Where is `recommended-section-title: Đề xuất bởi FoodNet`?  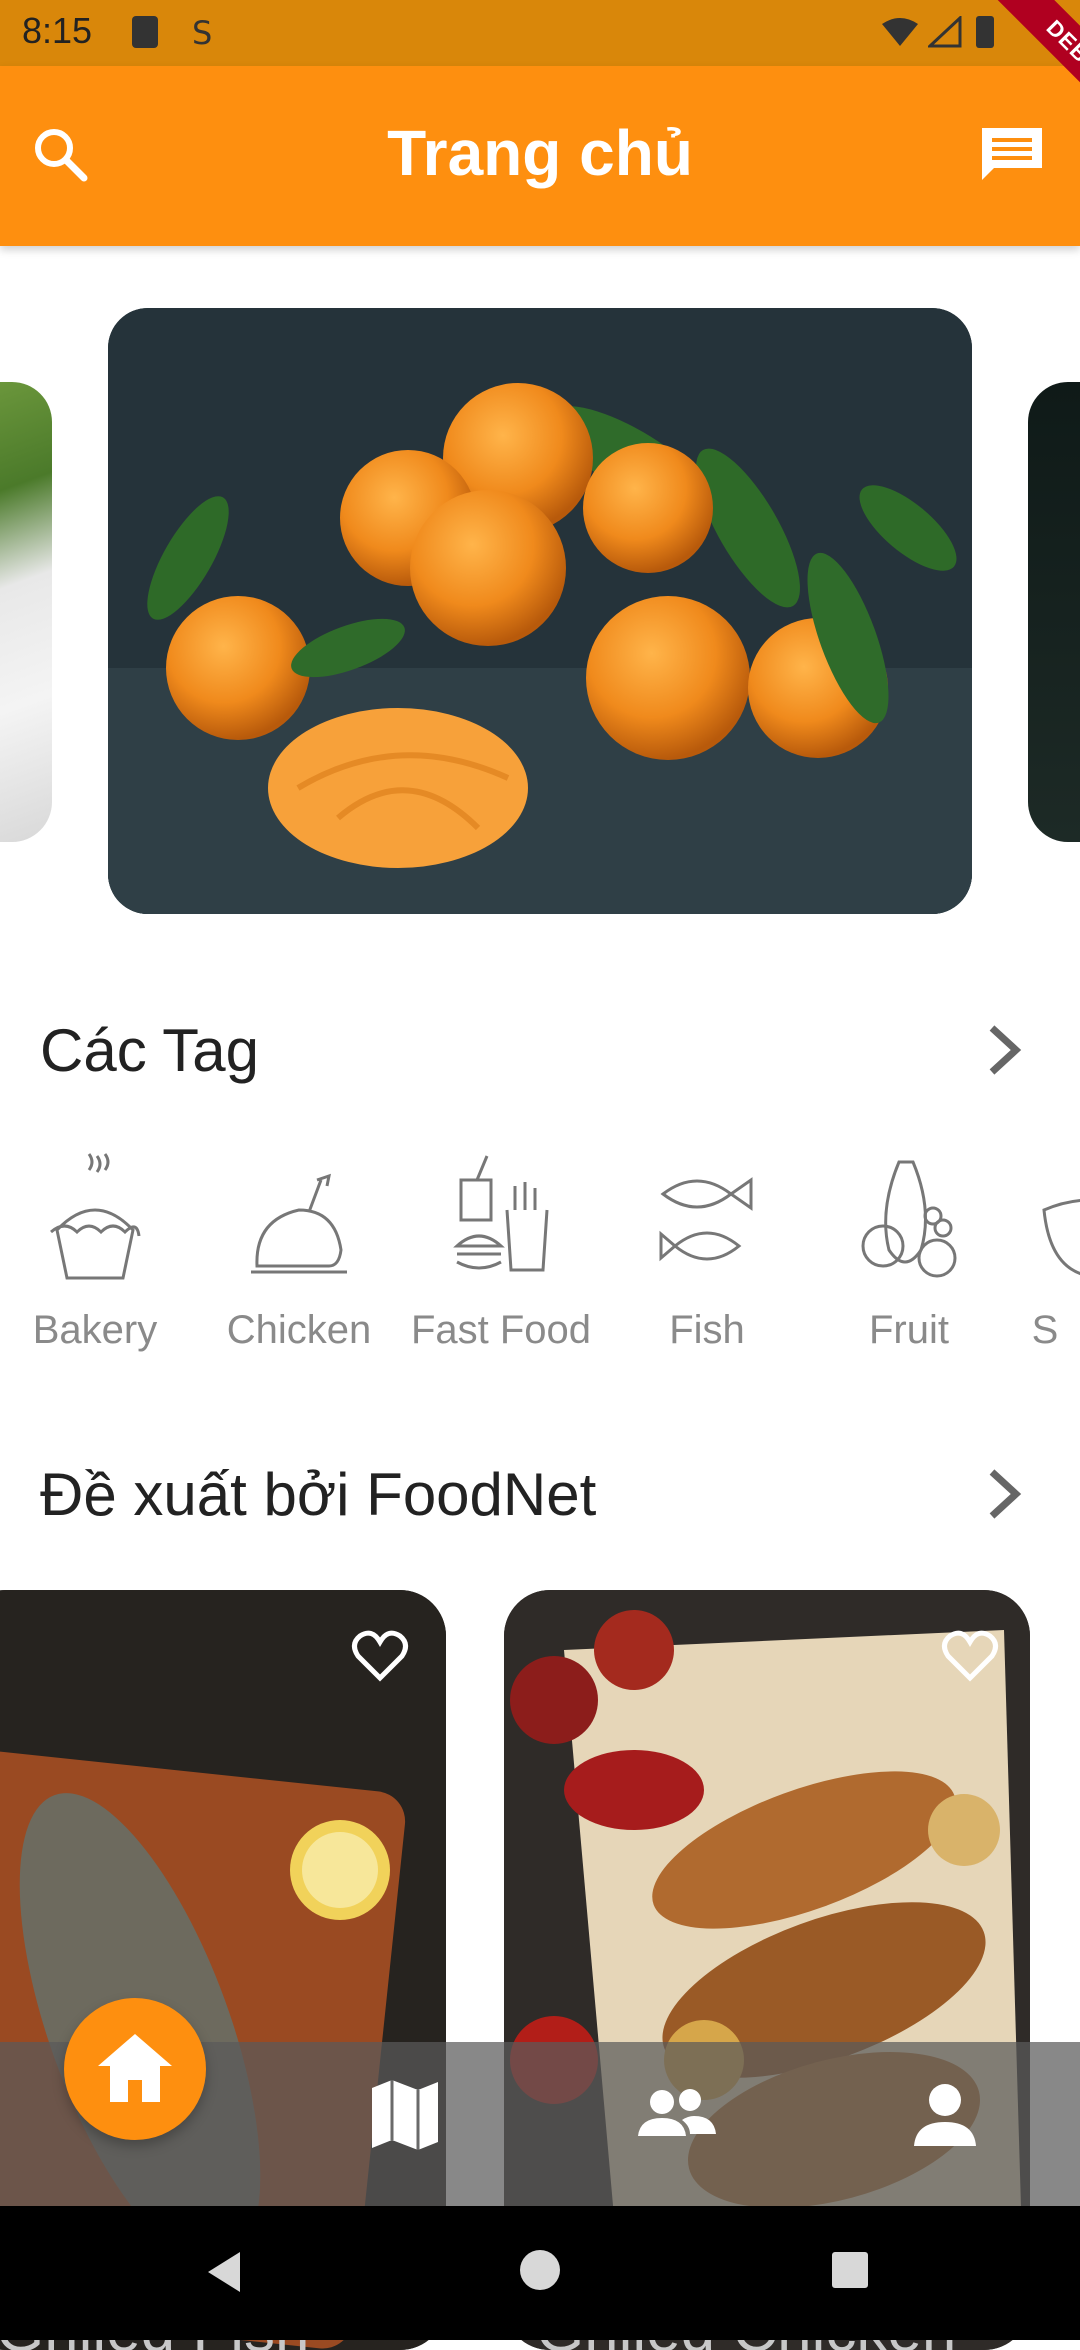
recommended-section-title: Đề xuất bởi FoodNet is located at coordinates (318, 1494).